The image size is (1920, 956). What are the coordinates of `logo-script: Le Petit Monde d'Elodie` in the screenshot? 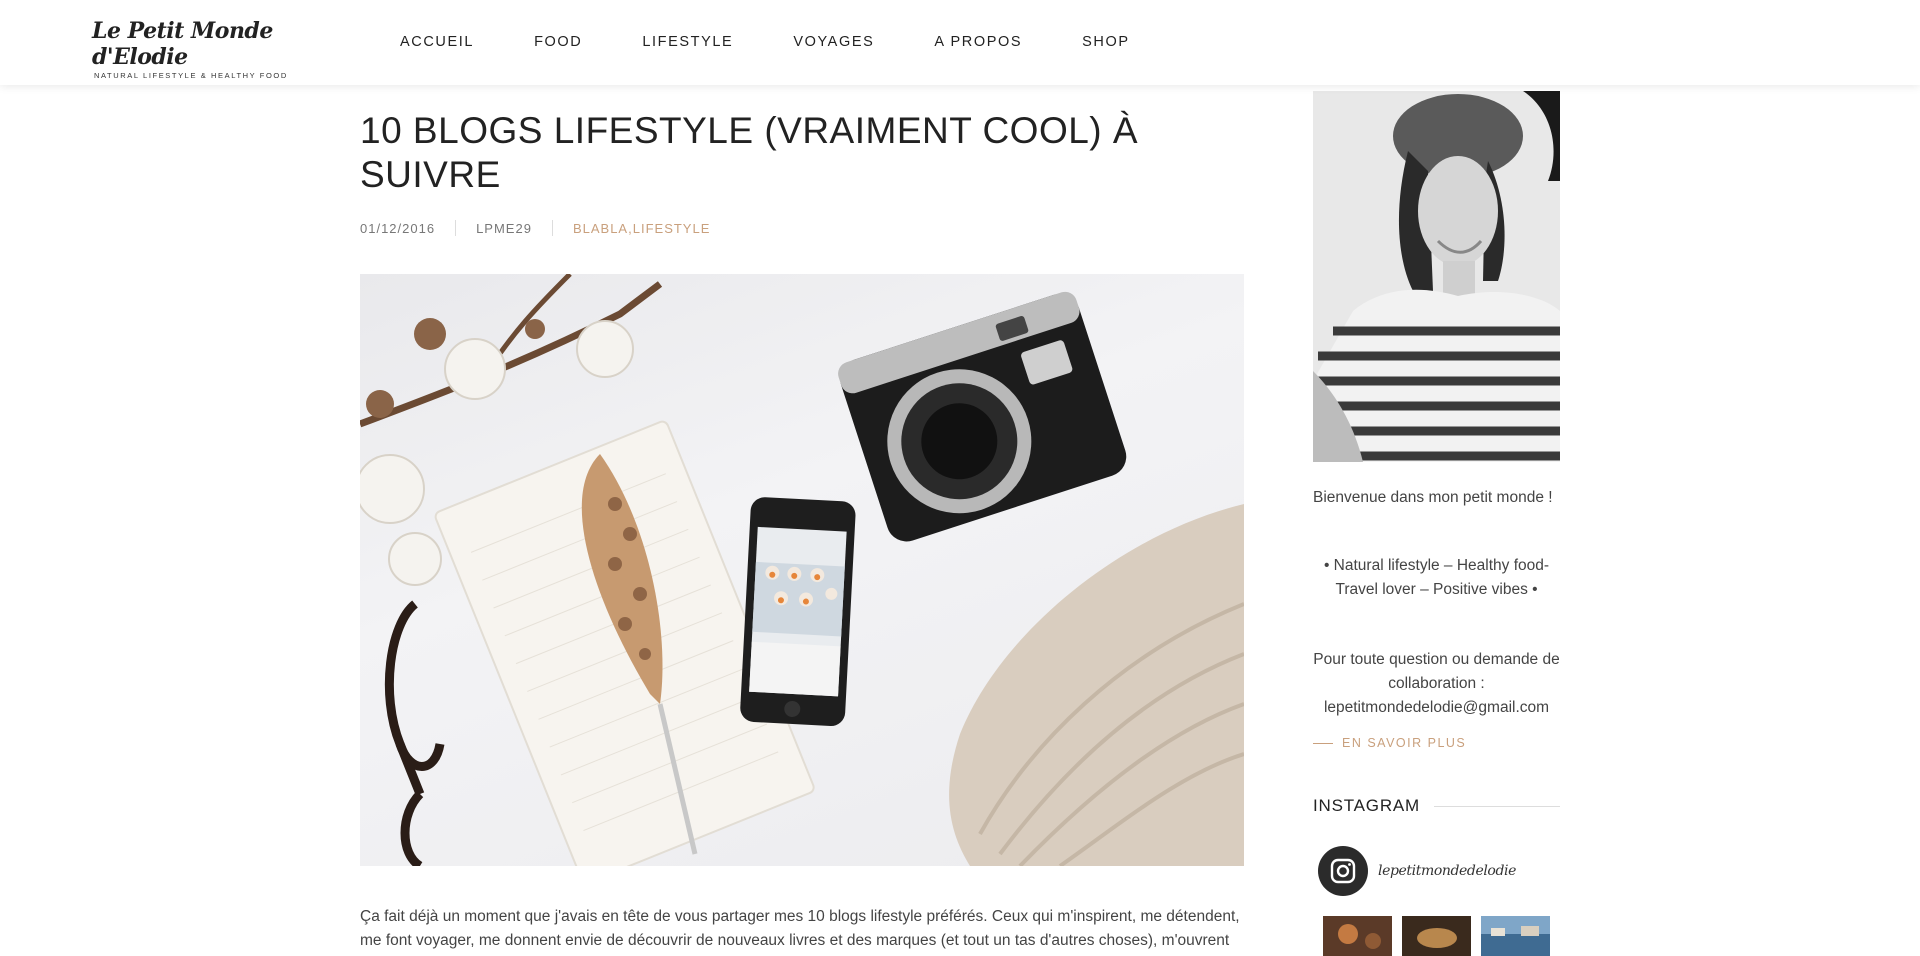 It's located at (182, 44).